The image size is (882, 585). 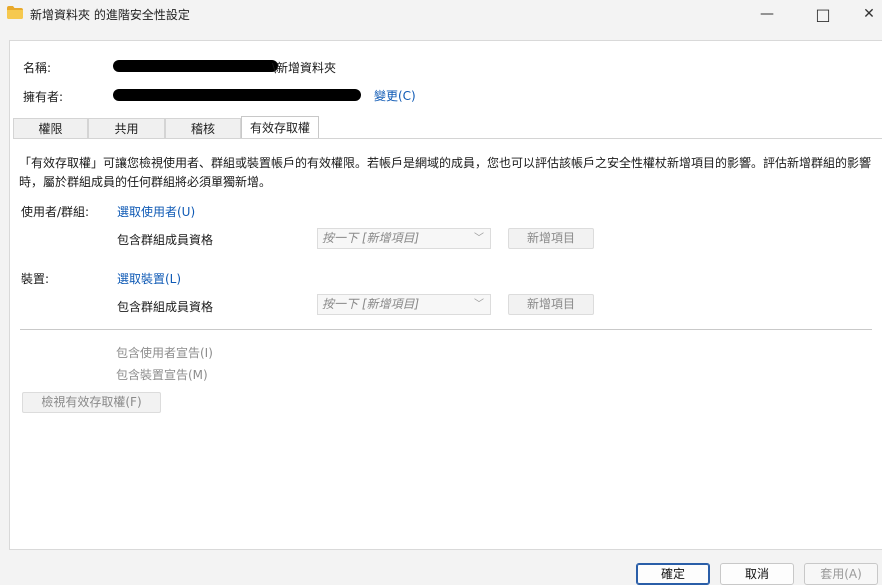 I want to click on tab-effective-access: 有效存取權, so click(x=280, y=127).